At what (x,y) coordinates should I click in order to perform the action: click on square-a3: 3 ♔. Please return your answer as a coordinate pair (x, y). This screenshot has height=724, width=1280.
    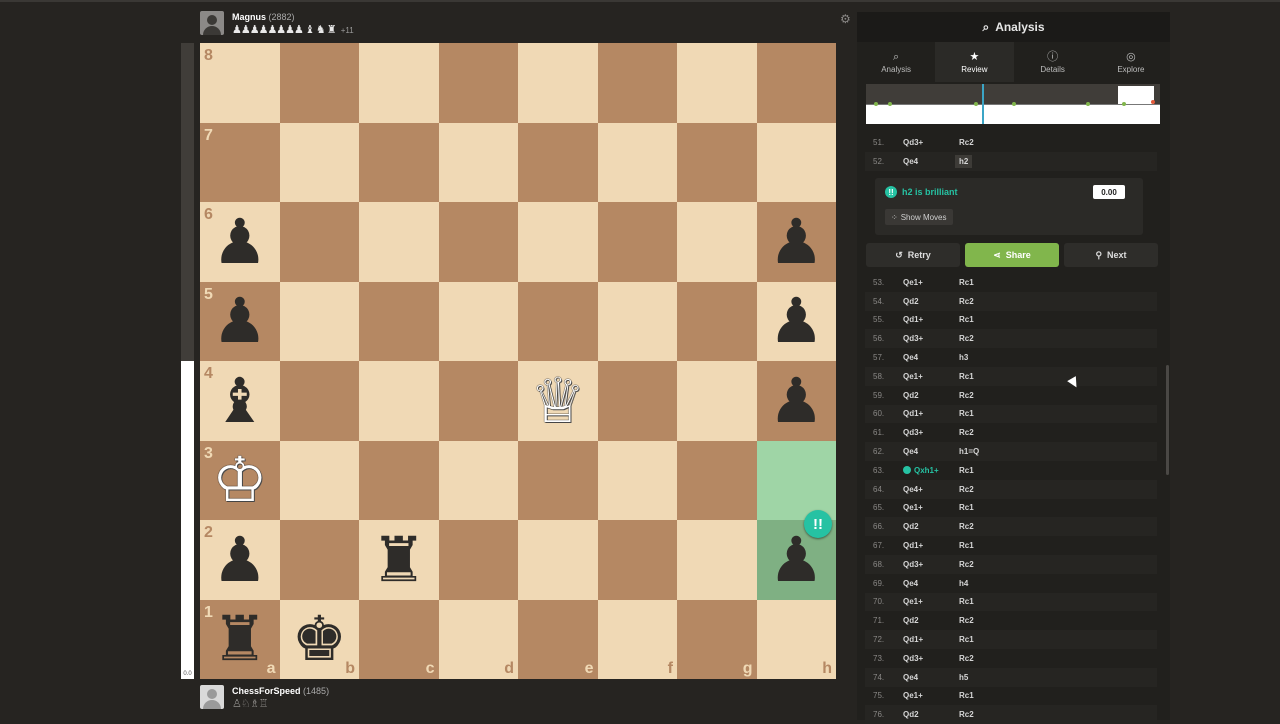
    Looking at the image, I should click on (240, 480).